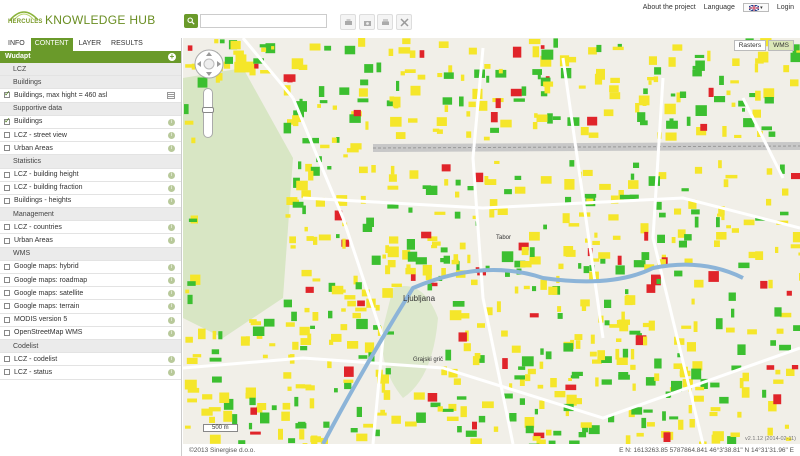  Describe the element at coordinates (755, 7) in the screenshot. I see `language-select: ▾` at that location.